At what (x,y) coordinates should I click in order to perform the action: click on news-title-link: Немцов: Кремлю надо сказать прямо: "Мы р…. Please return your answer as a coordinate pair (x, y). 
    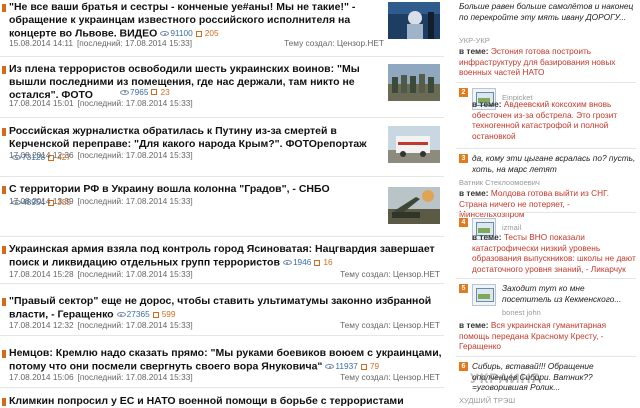
    Looking at the image, I should click on (226, 360).